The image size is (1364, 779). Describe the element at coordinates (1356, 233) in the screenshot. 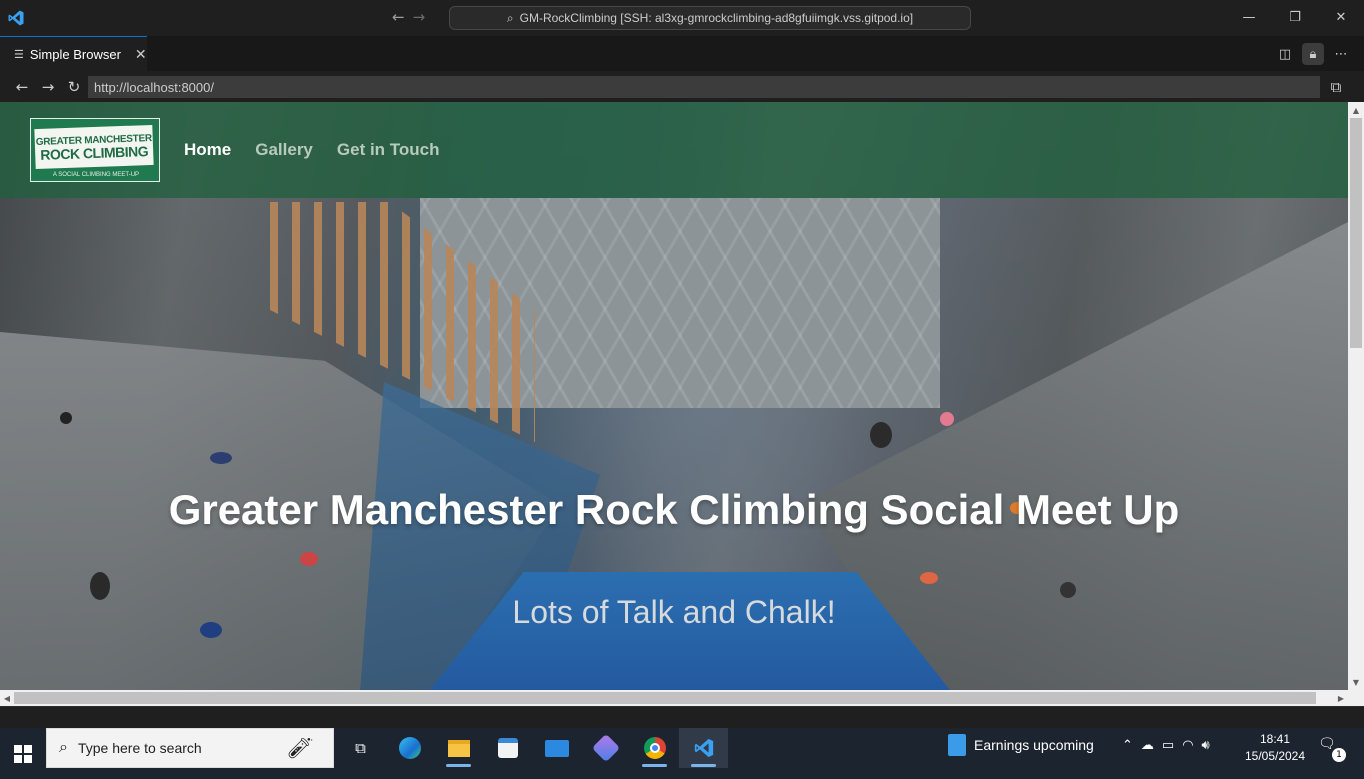

I see `vertical-scroll-thumb` at that location.